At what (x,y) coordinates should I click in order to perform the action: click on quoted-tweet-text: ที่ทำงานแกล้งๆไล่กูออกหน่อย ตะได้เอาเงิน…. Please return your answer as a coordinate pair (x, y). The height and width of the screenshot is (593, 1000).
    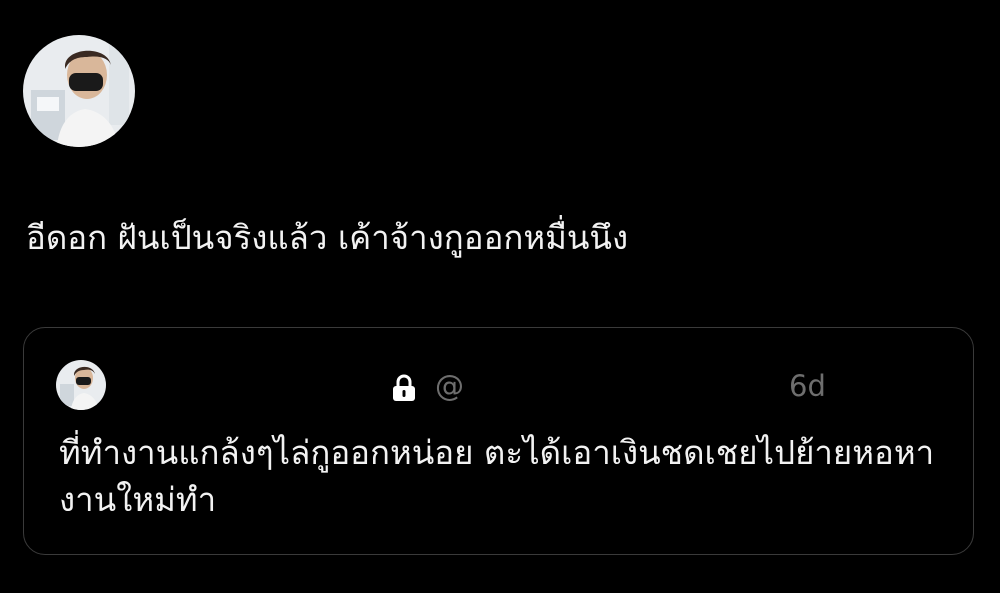
    Looking at the image, I should click on (497, 476).